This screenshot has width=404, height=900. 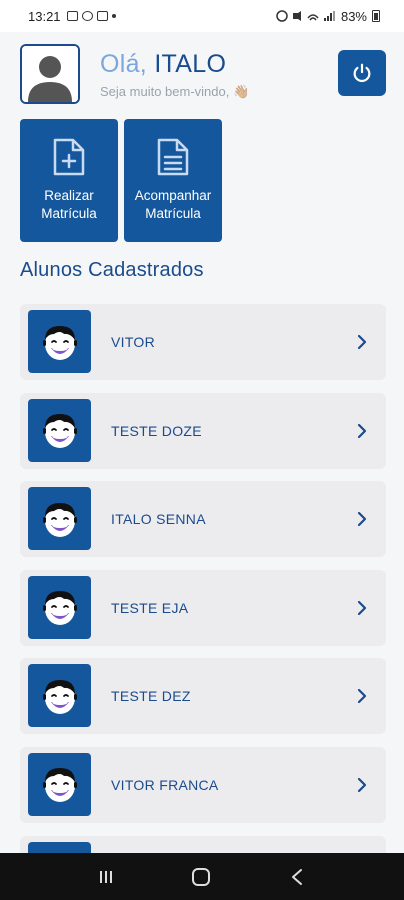 What do you see at coordinates (202, 16) in the screenshot?
I see `status-bar: 13:21 83%` at bounding box center [202, 16].